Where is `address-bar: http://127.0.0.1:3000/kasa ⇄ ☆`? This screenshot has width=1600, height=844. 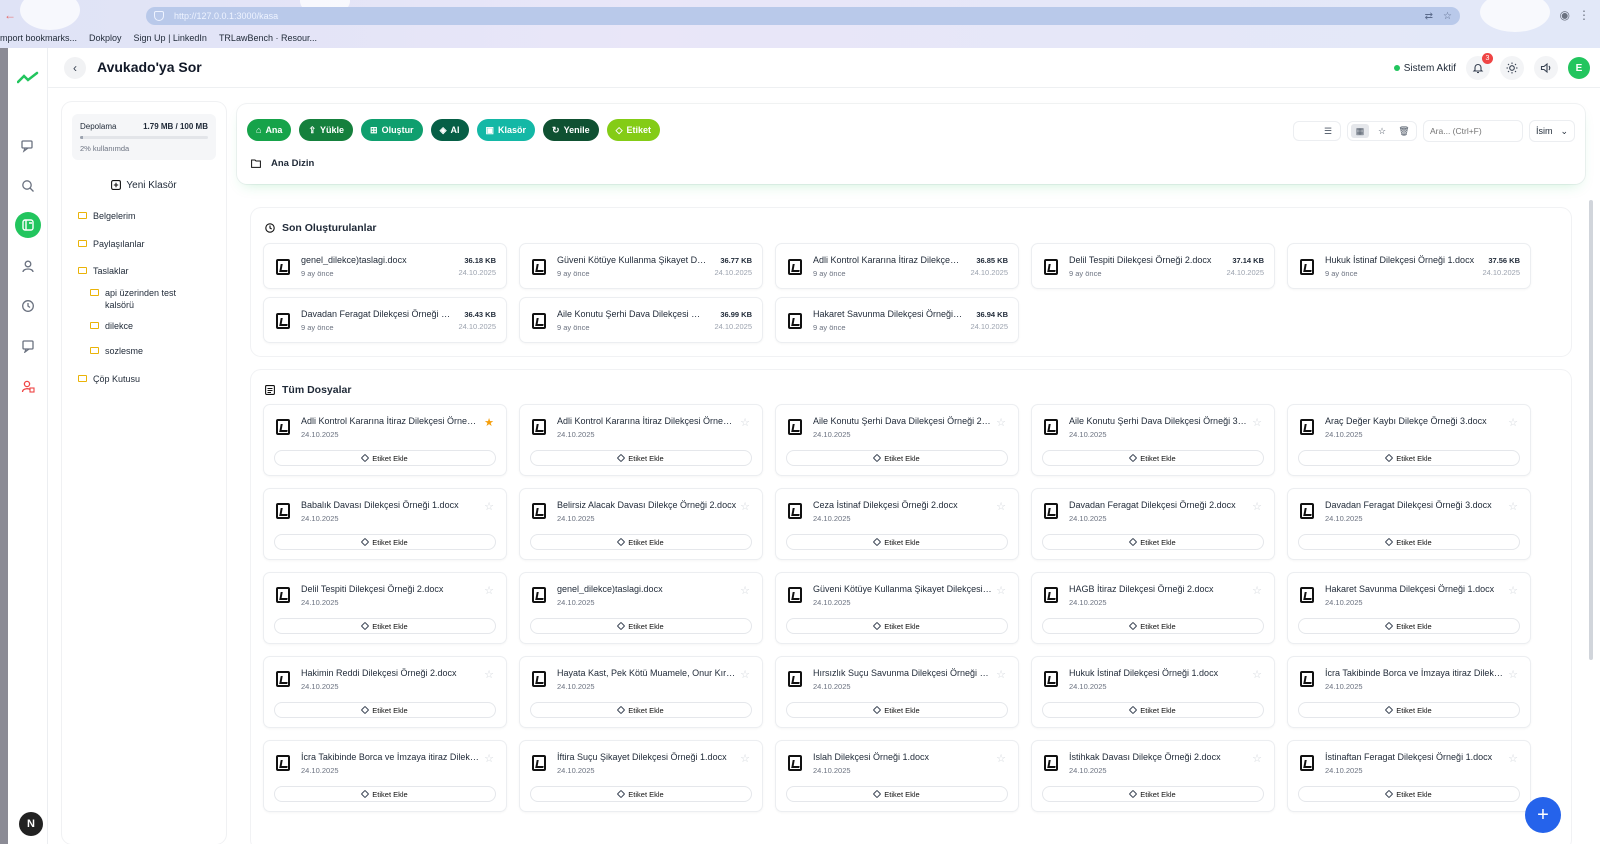
address-bar: http://127.0.0.1:3000/kasa ⇄ ☆ is located at coordinates (803, 16).